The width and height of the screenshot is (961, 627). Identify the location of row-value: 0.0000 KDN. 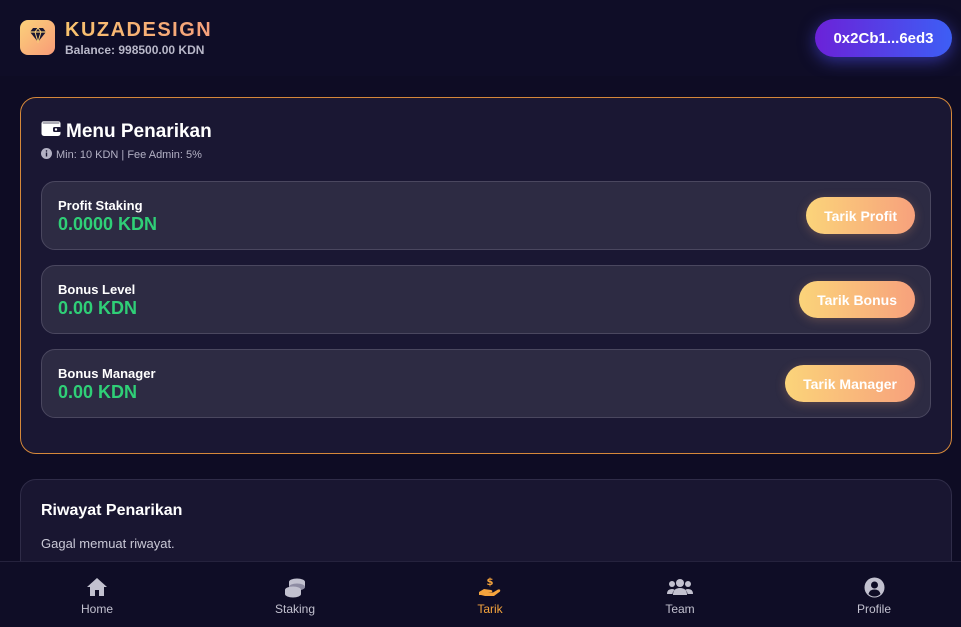
(108, 224).